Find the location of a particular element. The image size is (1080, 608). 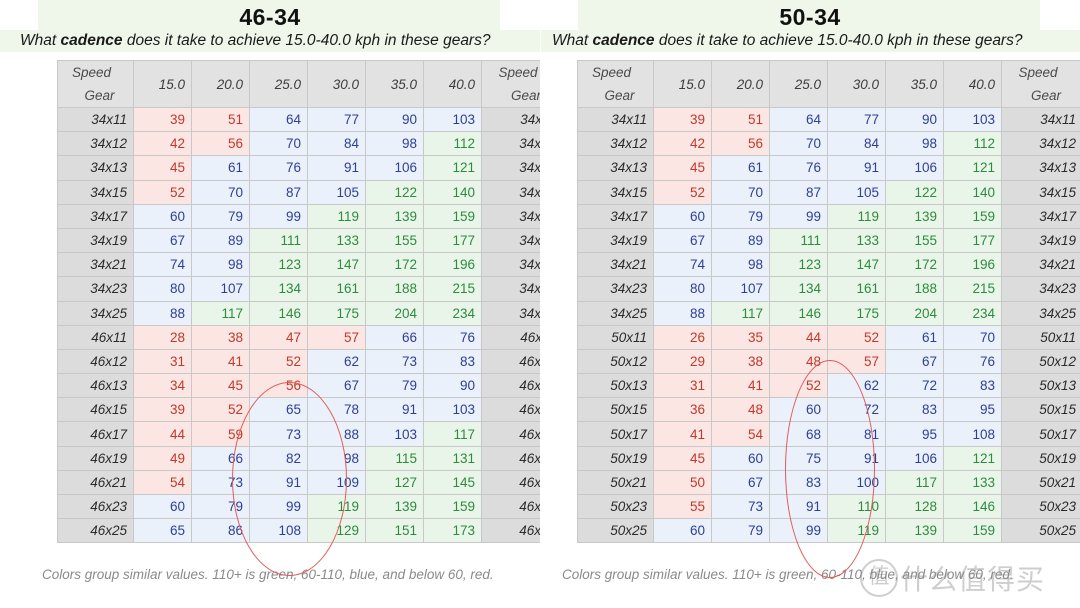

cadence-cell: 87 is located at coordinates (278, 192).